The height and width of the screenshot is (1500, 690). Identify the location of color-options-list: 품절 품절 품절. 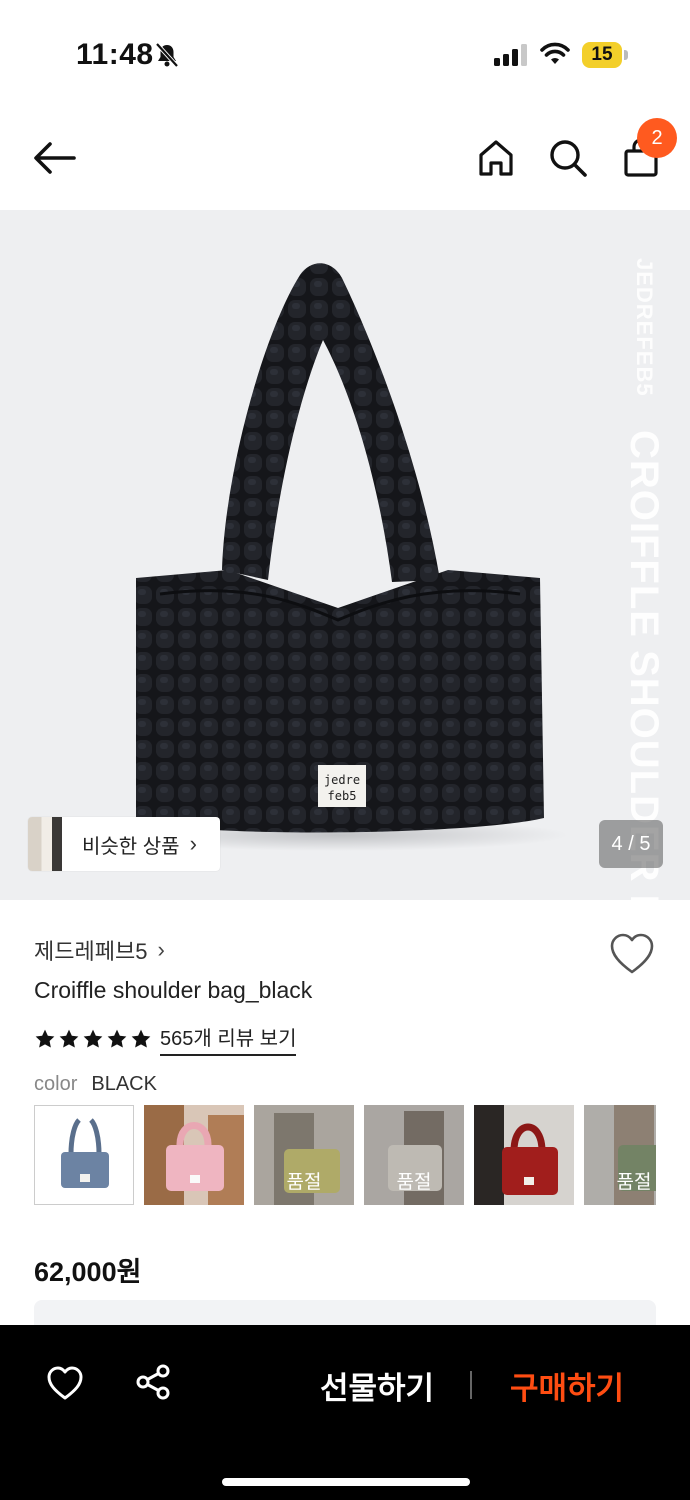
(345, 1155).